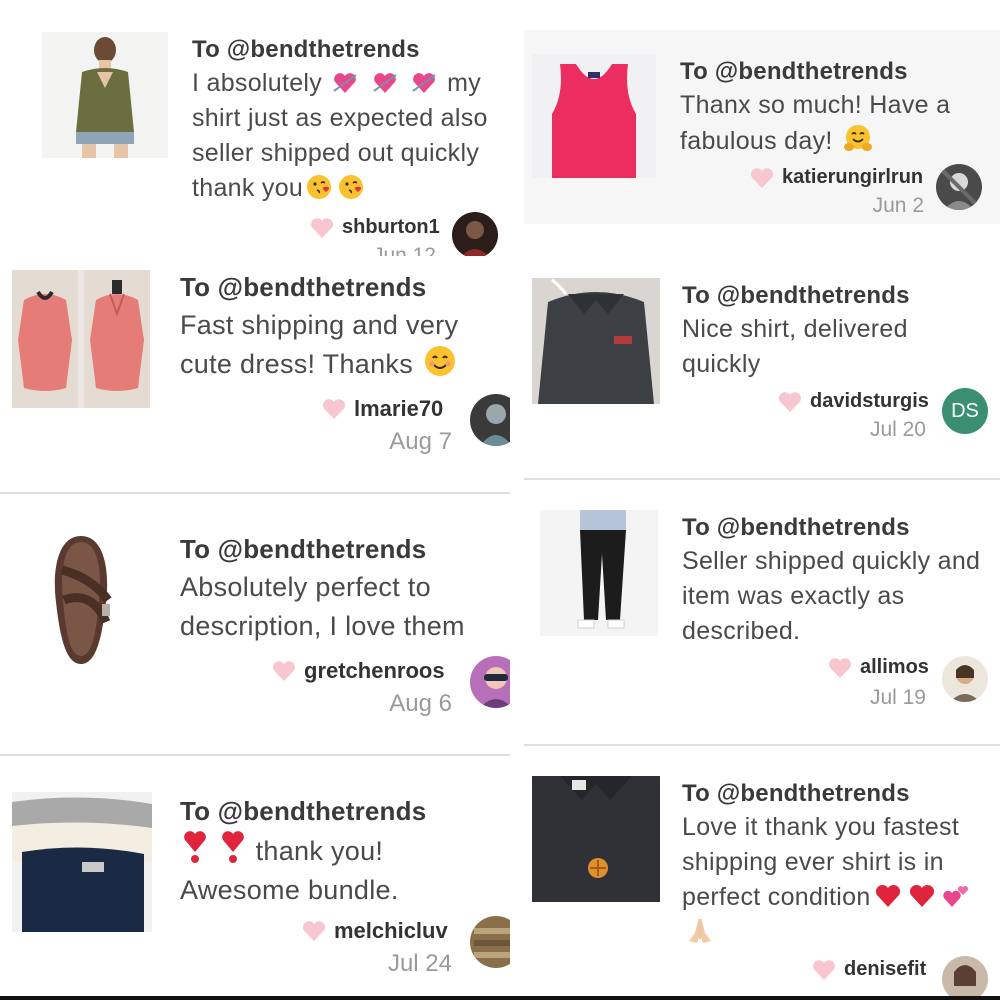  I want to click on black-pants-image, so click(599, 573).